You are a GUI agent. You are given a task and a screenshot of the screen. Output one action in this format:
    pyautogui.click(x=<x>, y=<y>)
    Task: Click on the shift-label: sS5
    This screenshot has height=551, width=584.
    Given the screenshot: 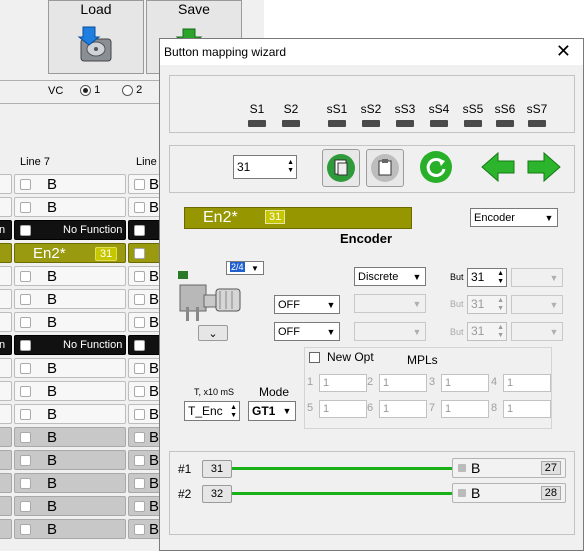 What is the action you would take?
    pyautogui.click(x=473, y=109)
    